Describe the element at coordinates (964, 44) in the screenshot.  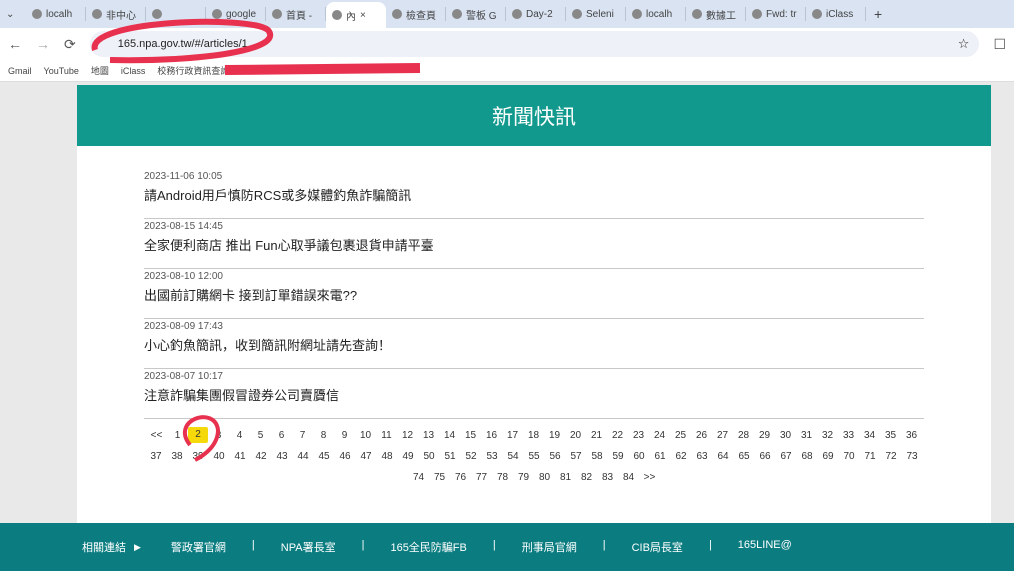
I see `bookmark-star-icon: ☆` at that location.